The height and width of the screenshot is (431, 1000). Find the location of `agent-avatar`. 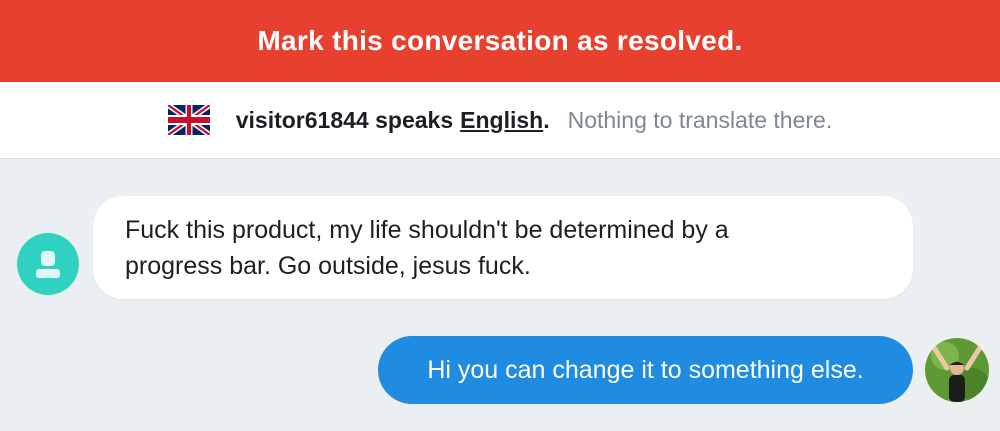

agent-avatar is located at coordinates (957, 370).